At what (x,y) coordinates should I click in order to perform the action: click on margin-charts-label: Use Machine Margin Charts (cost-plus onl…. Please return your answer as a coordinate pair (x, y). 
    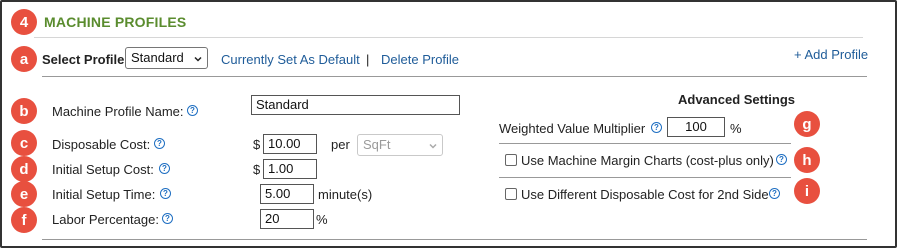
    Looking at the image, I should click on (647, 160).